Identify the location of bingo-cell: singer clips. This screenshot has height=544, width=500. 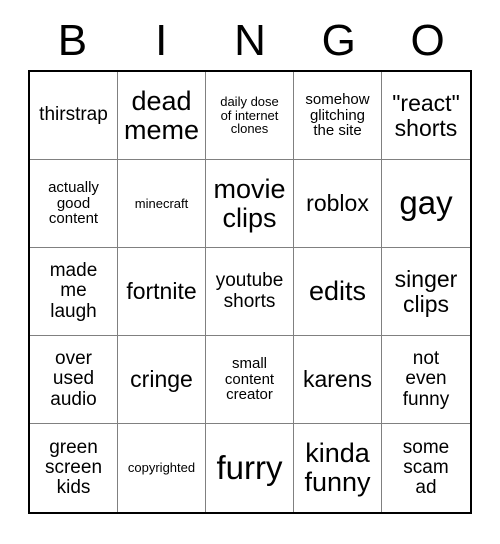
(426, 292).